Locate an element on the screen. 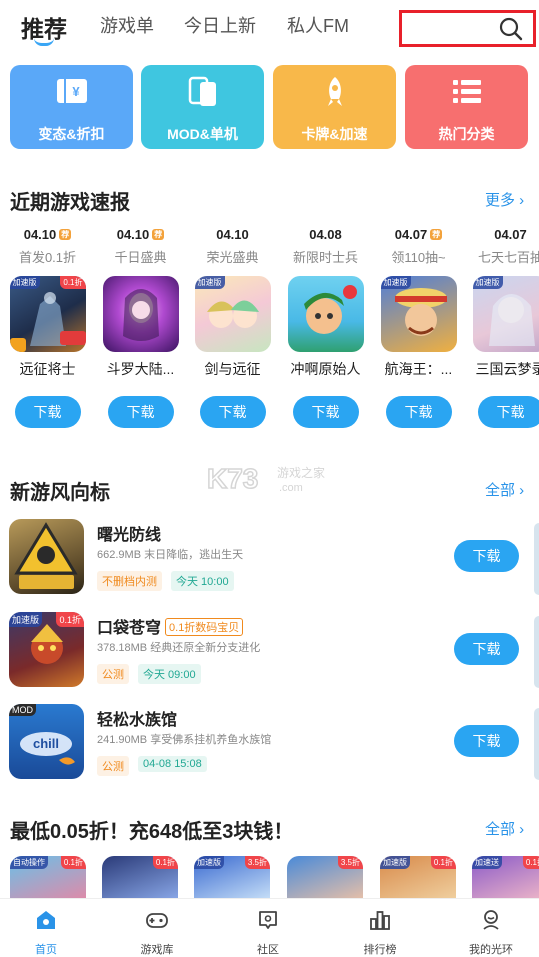 This screenshot has height=957, width=539. game-card: 04.10 荣光盛典 加速版 剑与远征 下载 is located at coordinates (232, 327).